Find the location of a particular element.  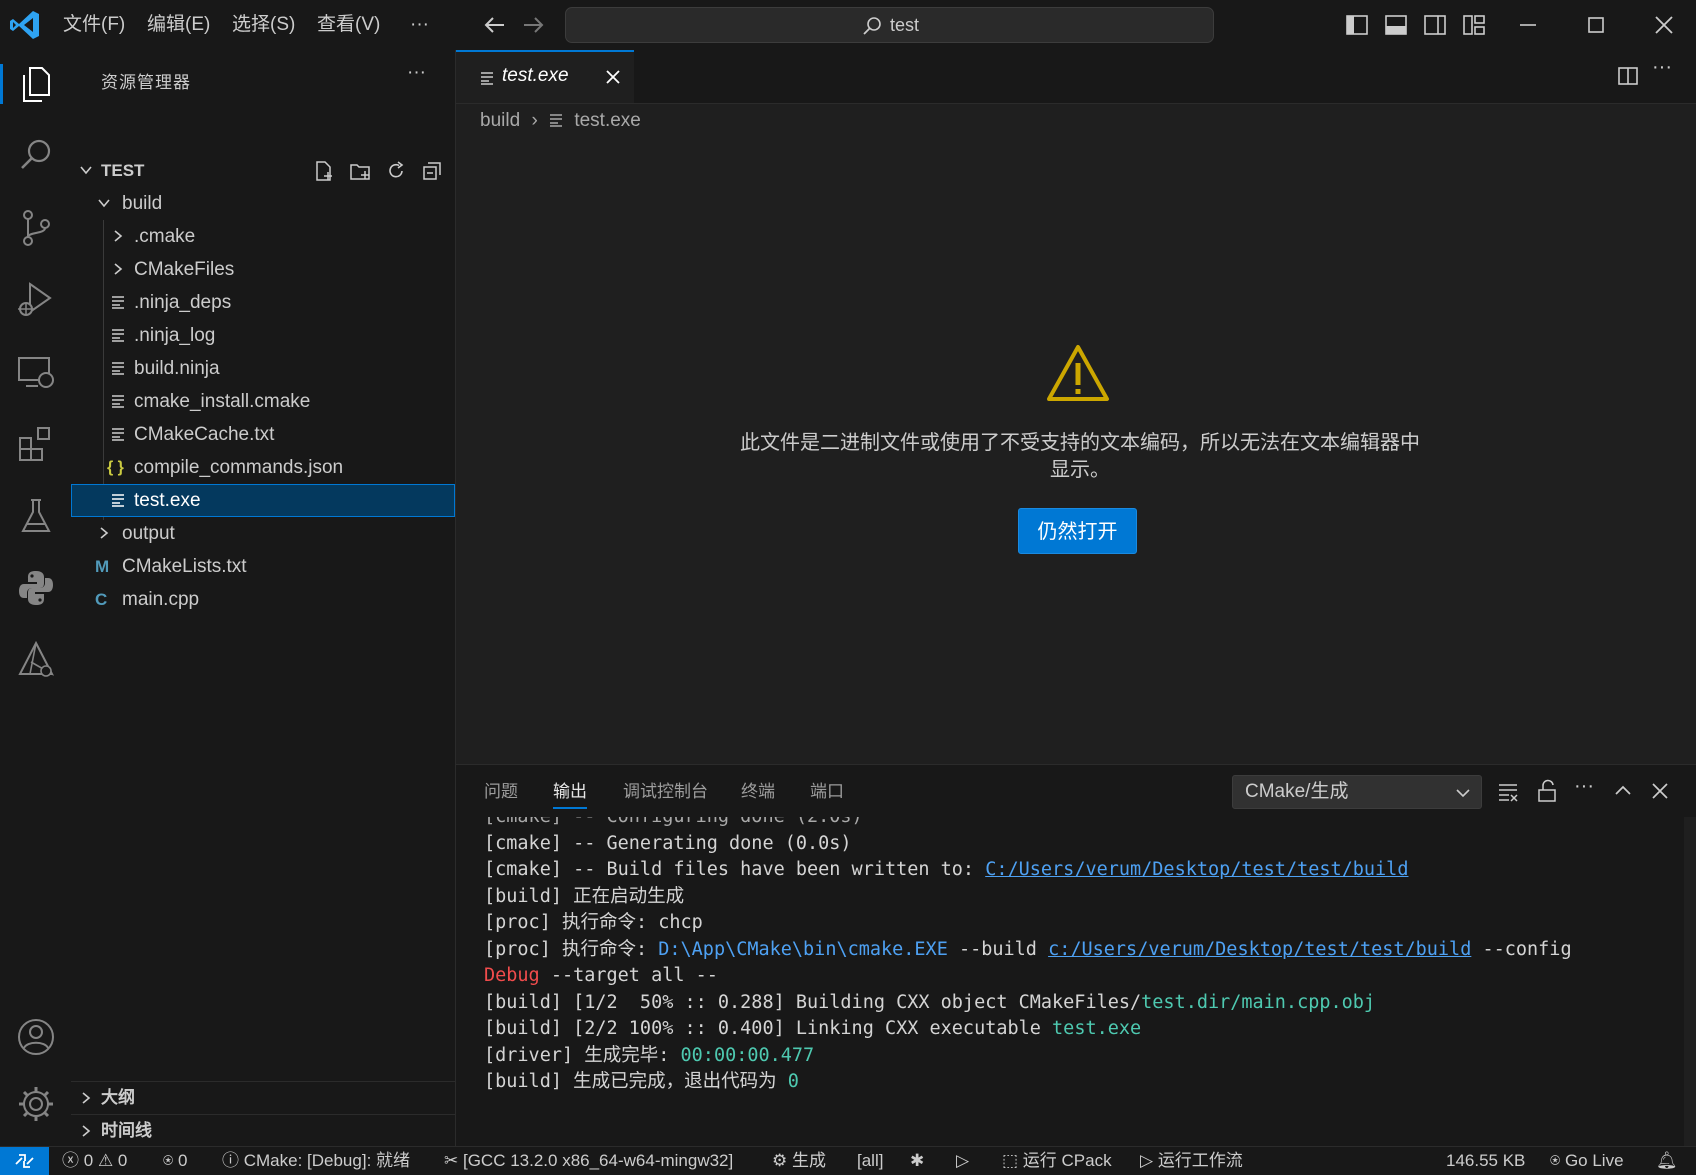

toggle-primary-sidebar-icon is located at coordinates (1357, 25).